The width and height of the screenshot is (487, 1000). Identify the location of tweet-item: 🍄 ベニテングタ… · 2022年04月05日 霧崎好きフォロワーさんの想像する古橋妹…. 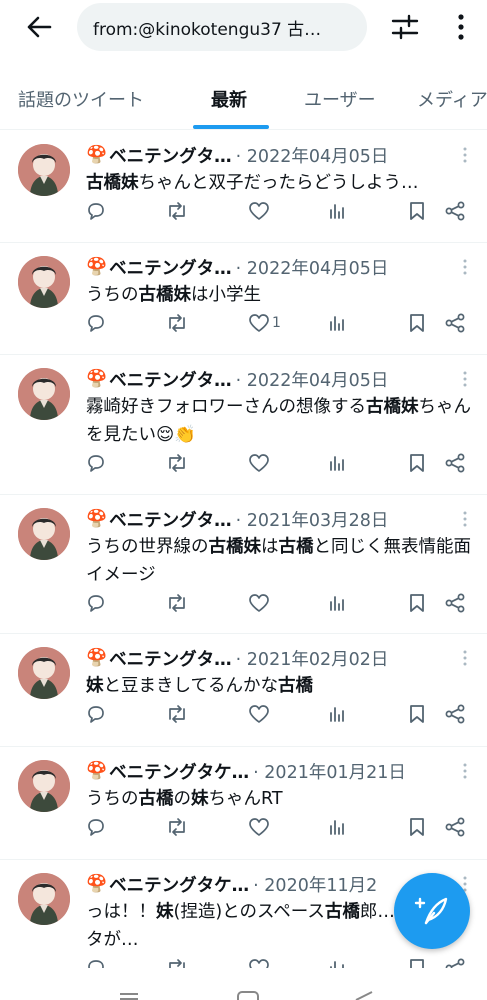
(243, 425).